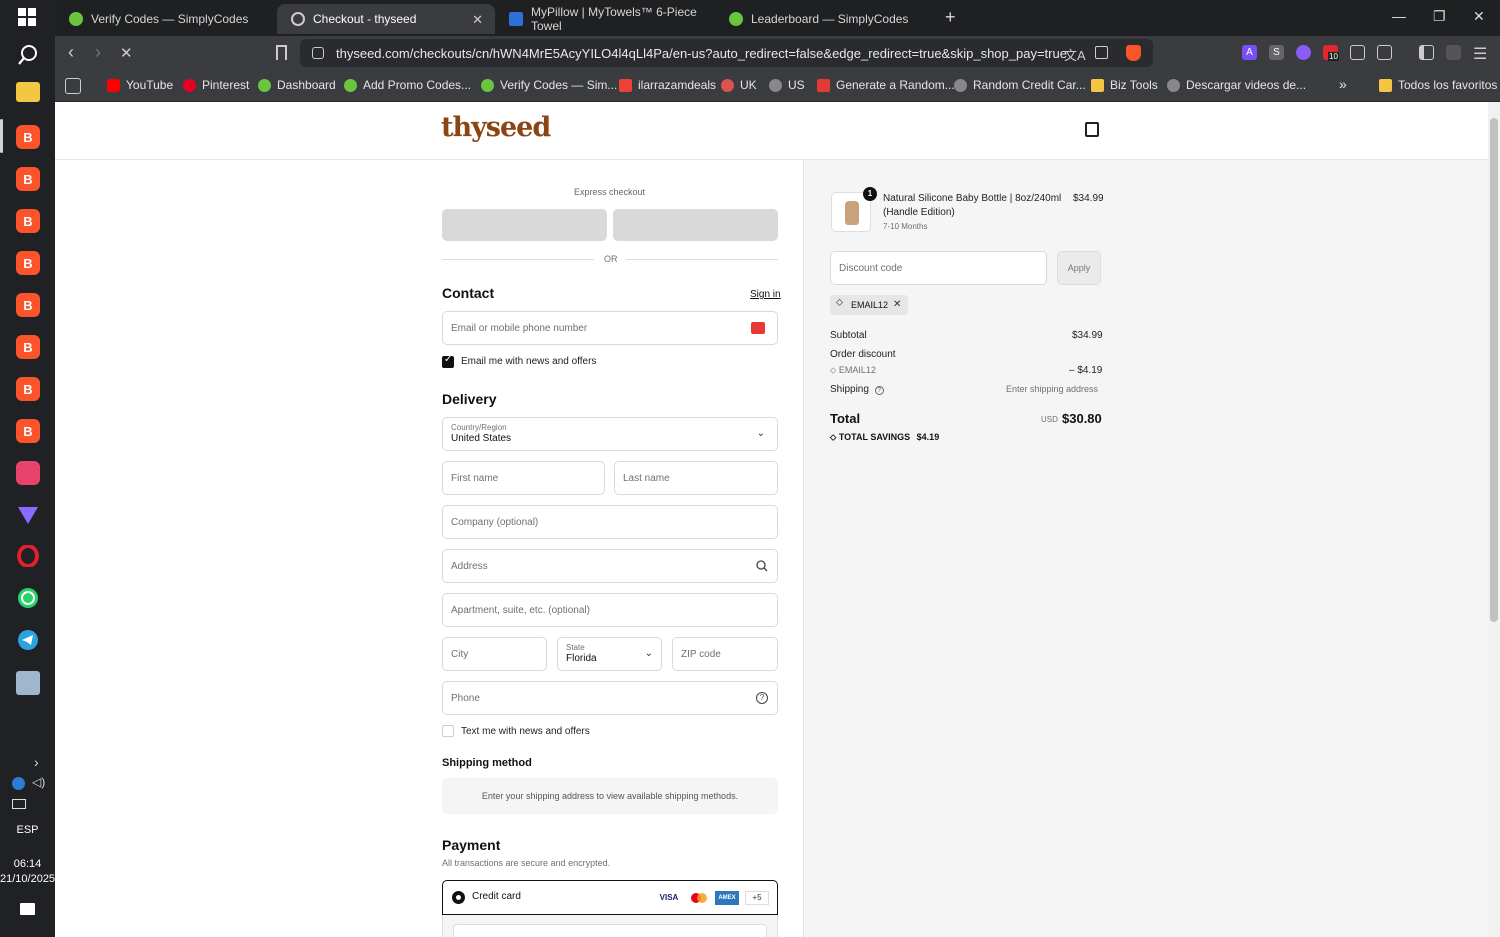  What do you see at coordinates (610, 566) in the screenshot?
I see `address-field: Address` at bounding box center [610, 566].